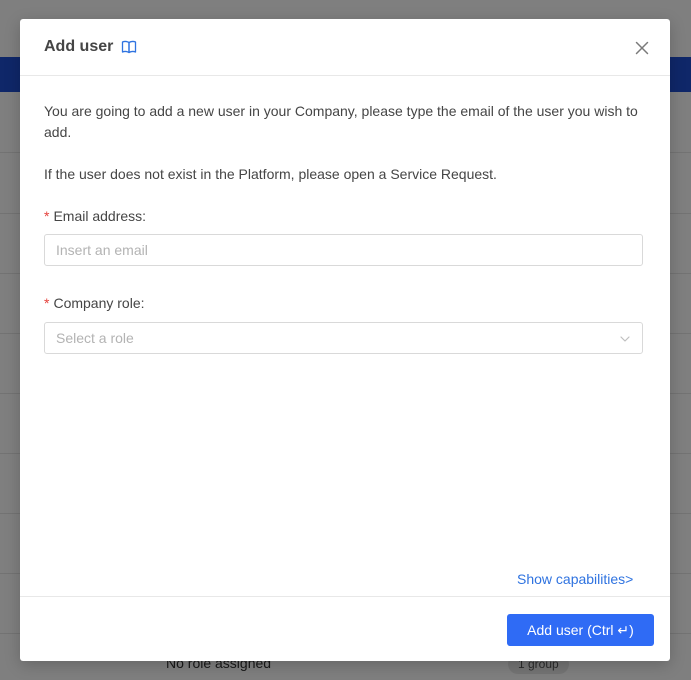 The width and height of the screenshot is (691, 680). What do you see at coordinates (79, 46) in the screenshot?
I see `modal-title: Add user` at bounding box center [79, 46].